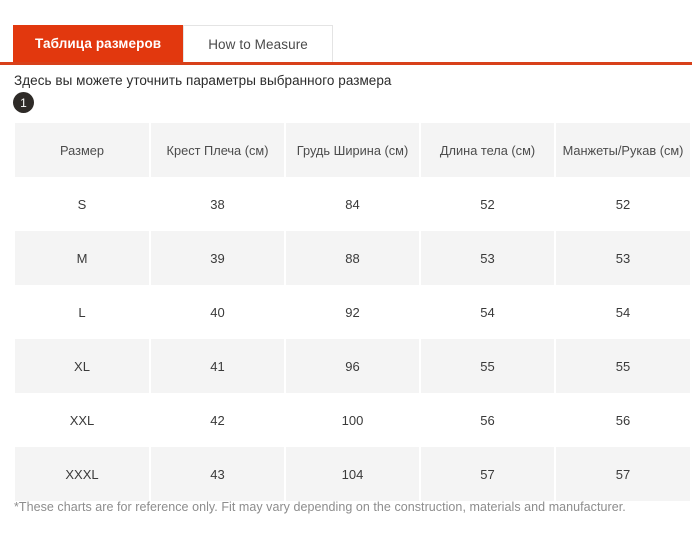  I want to click on cell-cuff-sleeve: 54, so click(623, 312).